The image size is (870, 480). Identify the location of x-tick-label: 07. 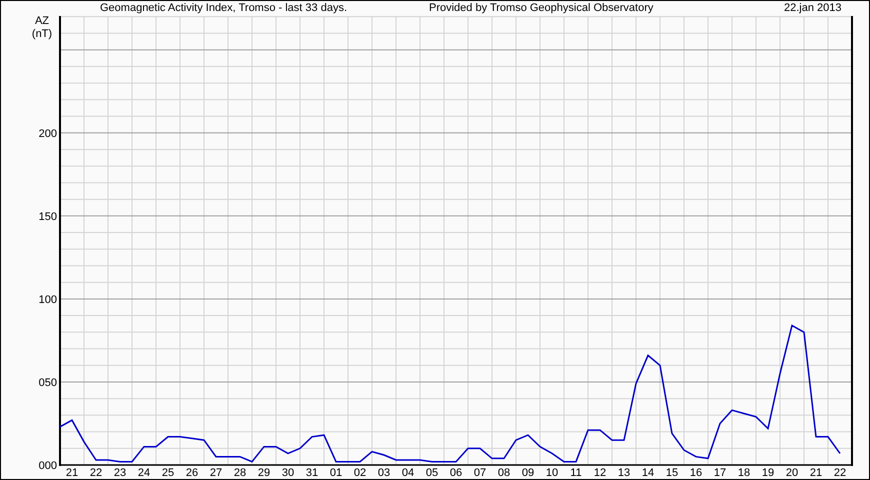
(480, 473).